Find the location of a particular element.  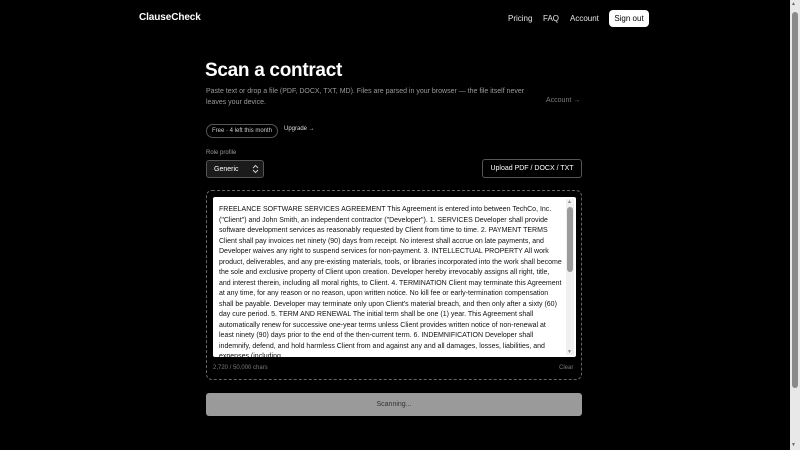

page-scroll-up-icon: ▲ is located at coordinates (793, 4).